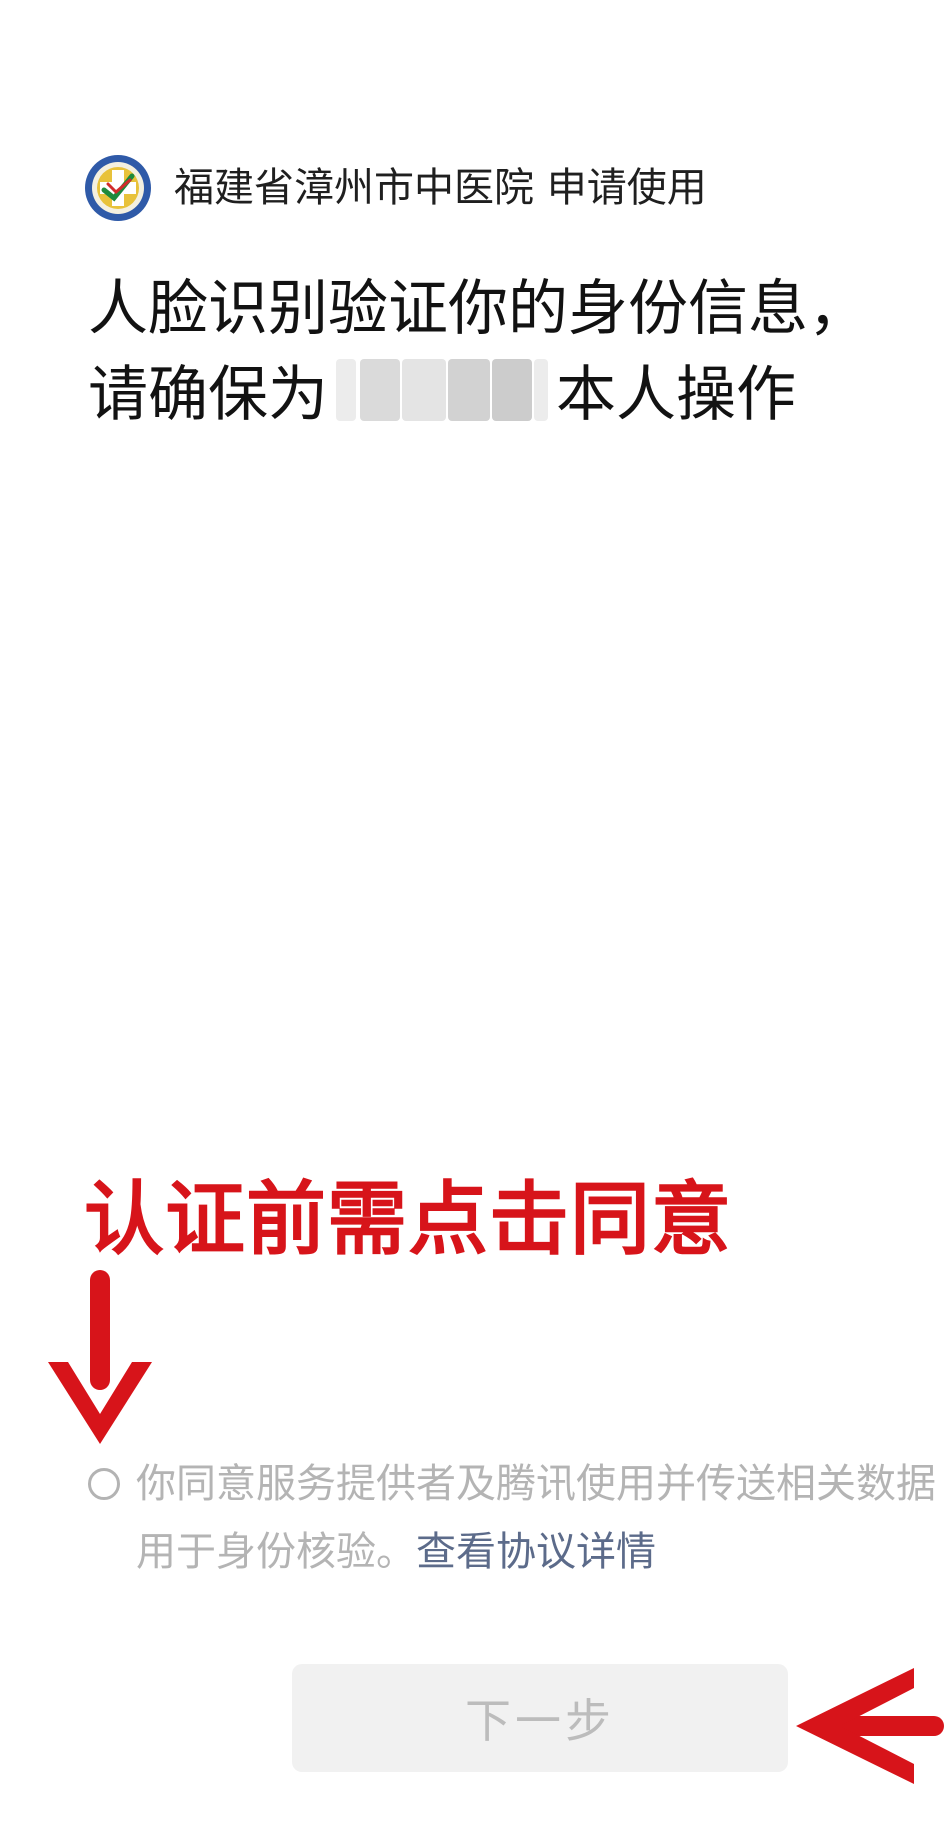 Image resolution: width=944 pixels, height=1823 pixels. Describe the element at coordinates (442, 390) in the screenshot. I see `masked-name` at that location.